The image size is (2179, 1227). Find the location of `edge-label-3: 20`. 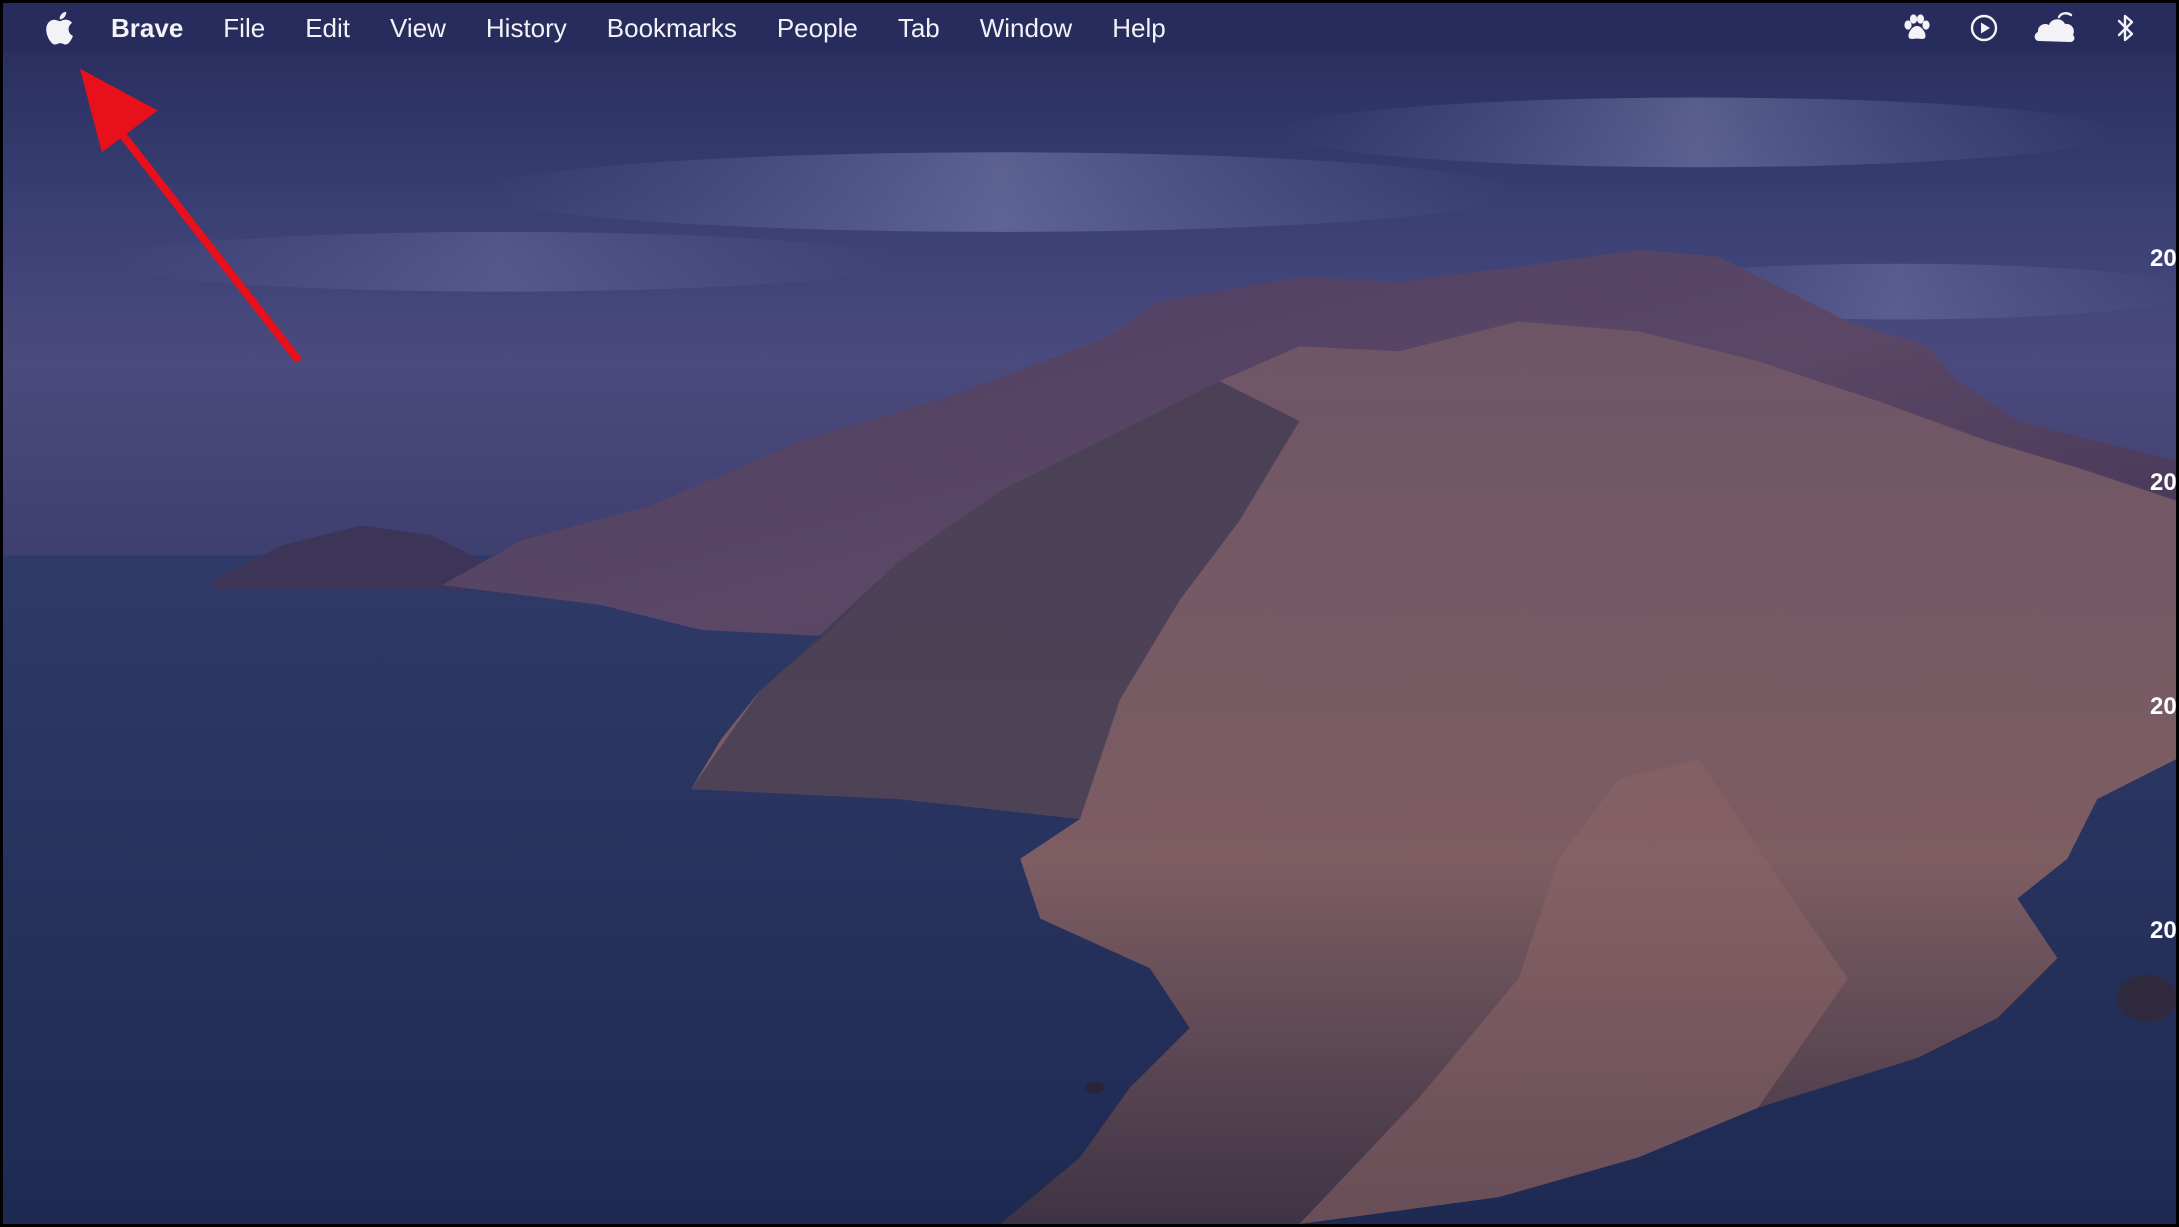

edge-label-3: 20 is located at coordinates (2163, 706).